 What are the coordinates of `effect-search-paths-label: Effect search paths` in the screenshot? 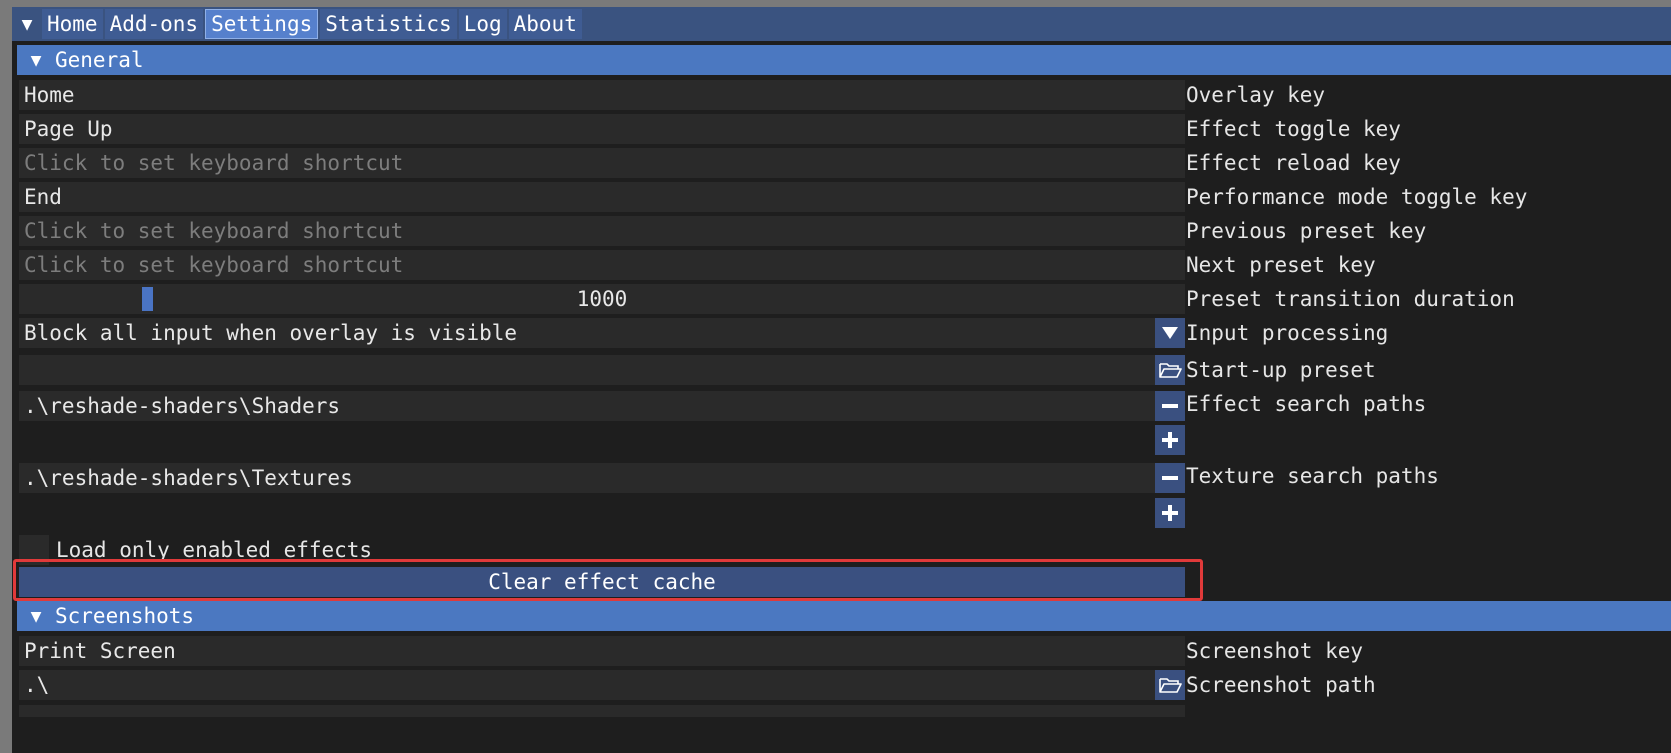 It's located at (1306, 404).